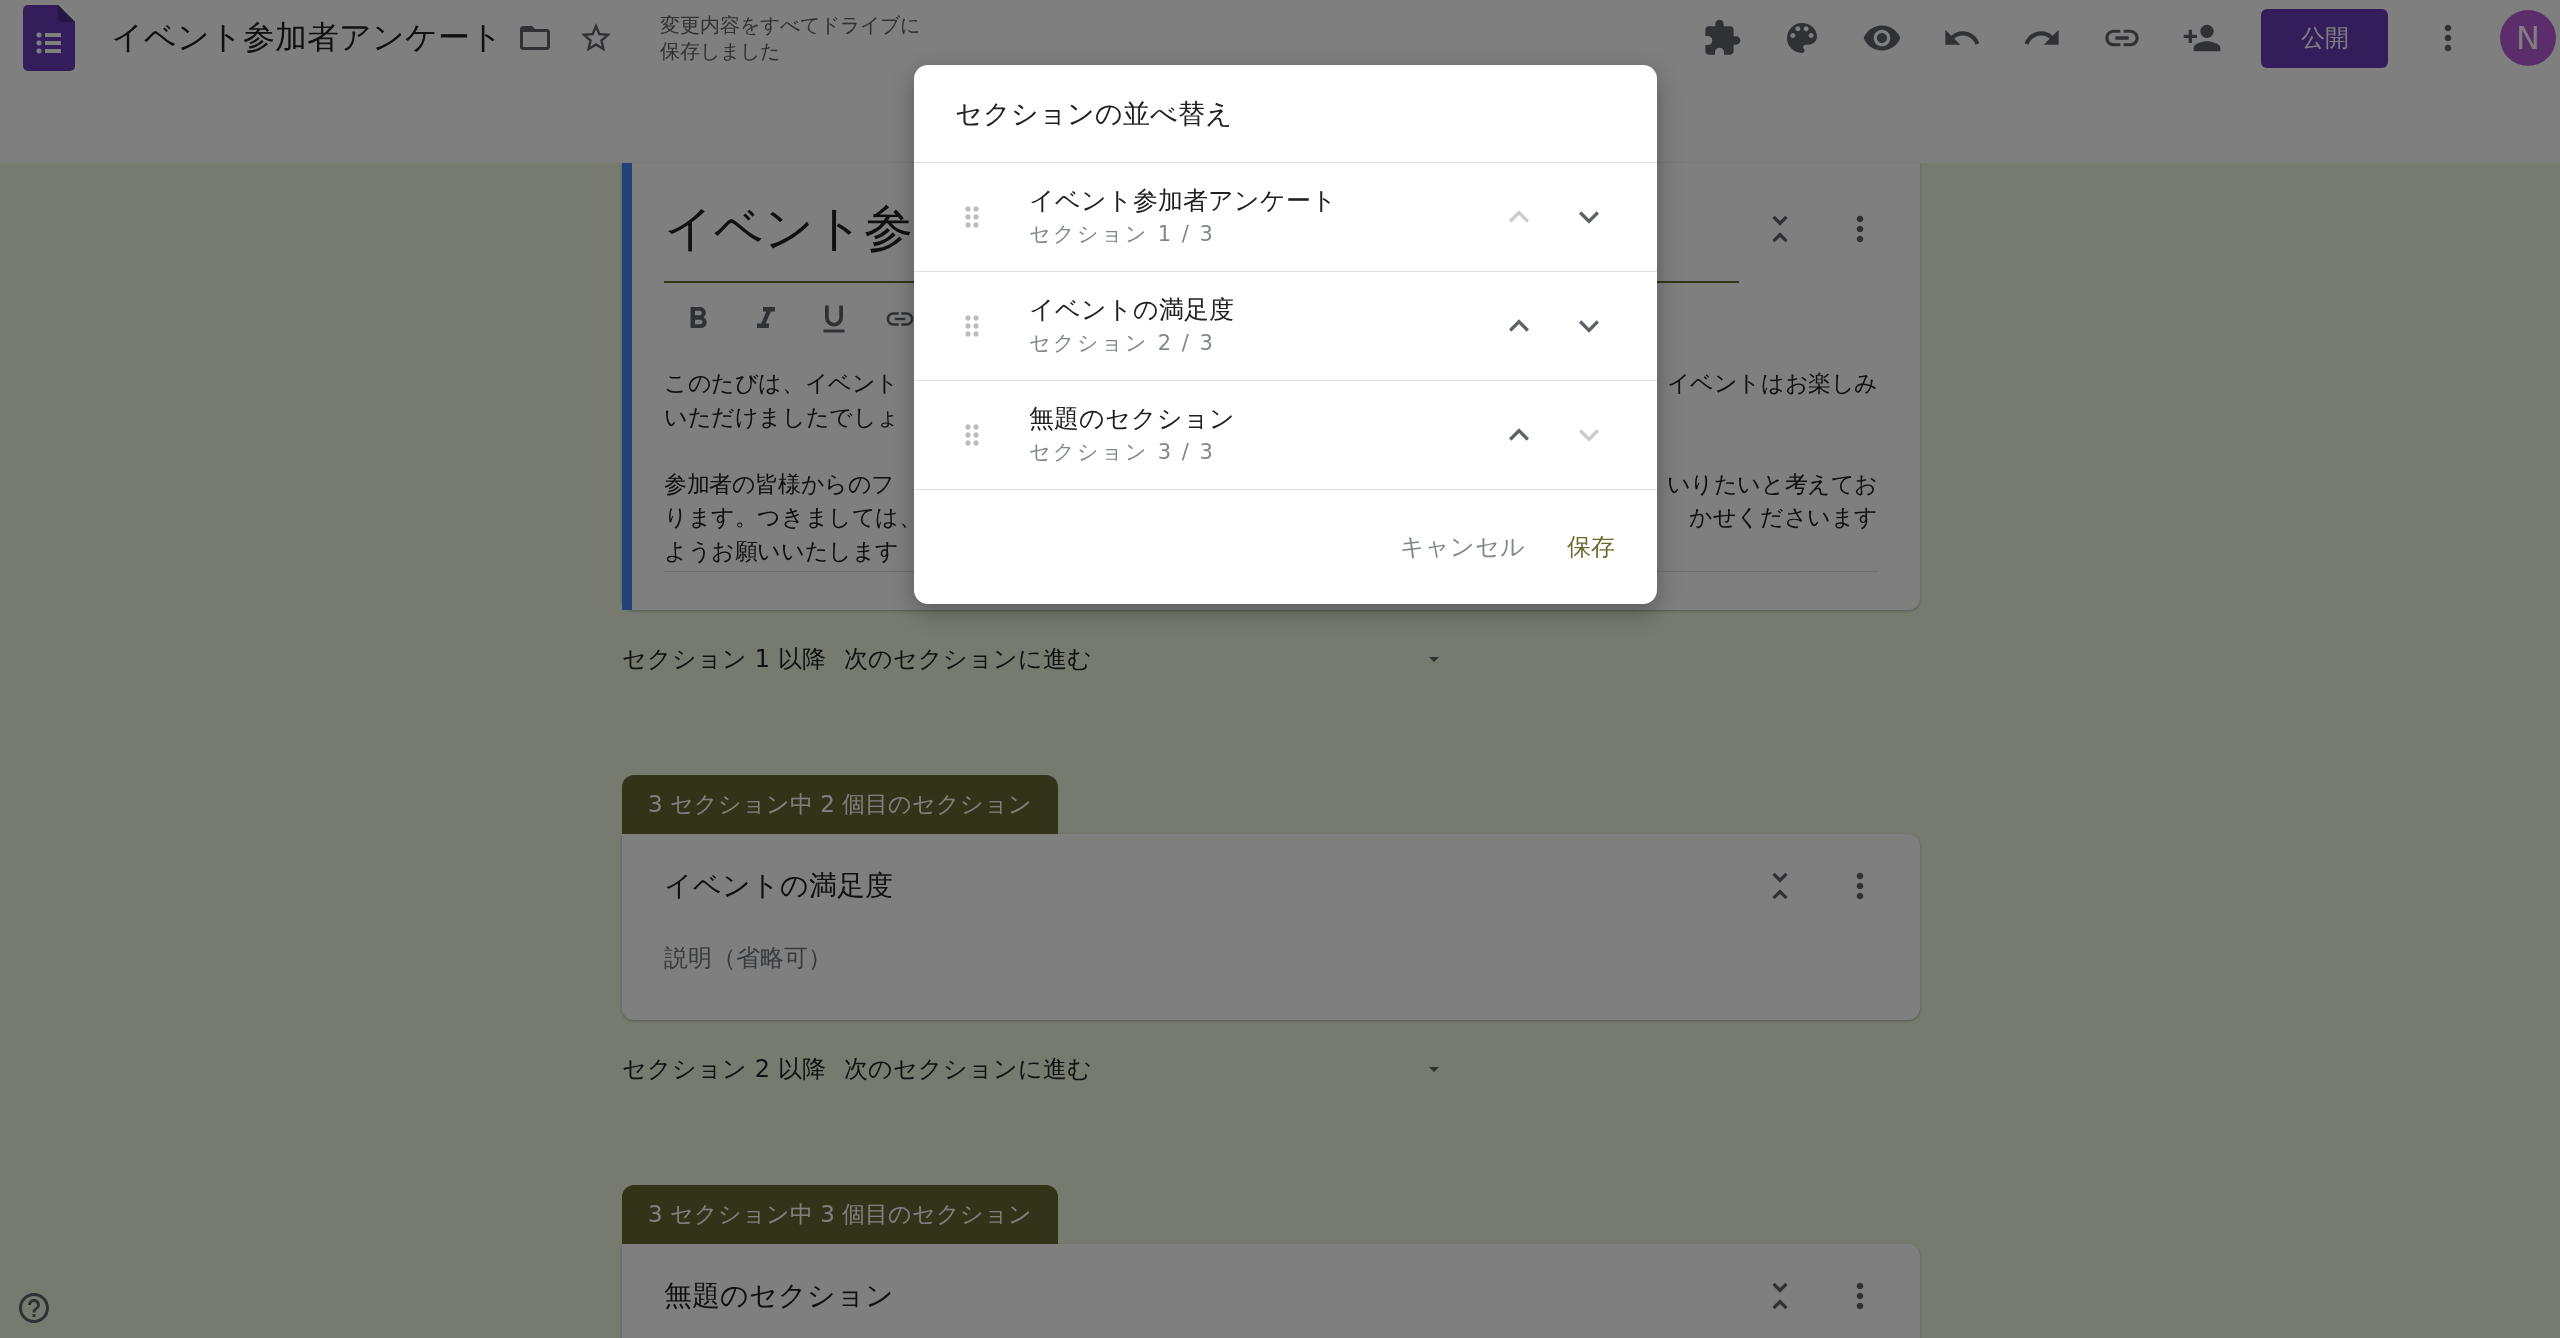 The image size is (2560, 1338). Describe the element at coordinates (1122, 343) in the screenshot. I see `section-number: セクション 2 / 3` at that location.